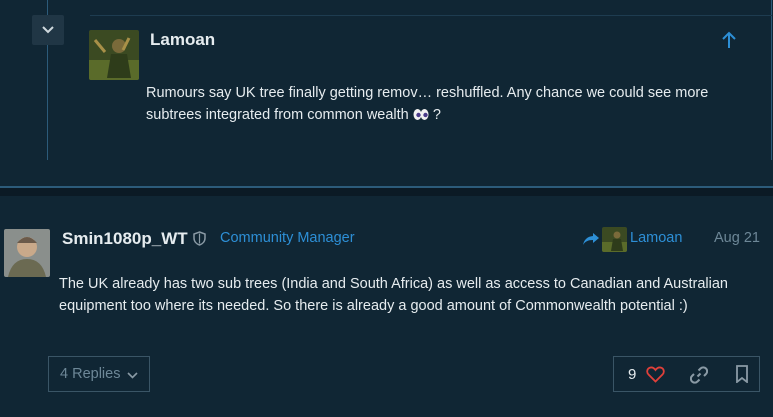 This screenshot has height=417, width=773. Describe the element at coordinates (591, 239) in the screenshot. I see `reply-arrow-icon` at that location.